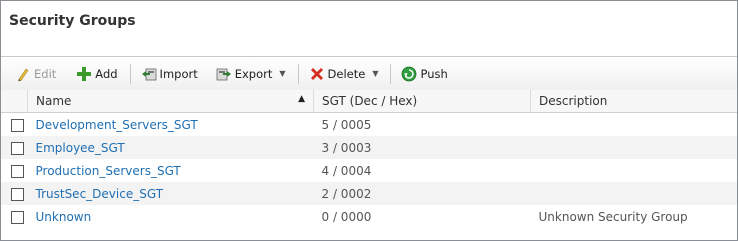  I want to click on column-header-name-label: Name, so click(54, 101).